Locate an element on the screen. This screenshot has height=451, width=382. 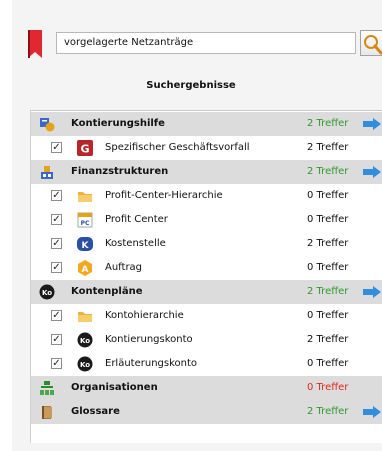
pc-icon: PC is located at coordinates (85, 220).